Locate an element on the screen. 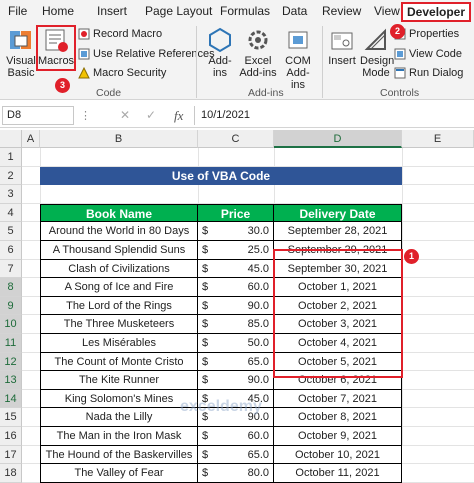  macro-security-label: Macro Security is located at coordinates (130, 73).